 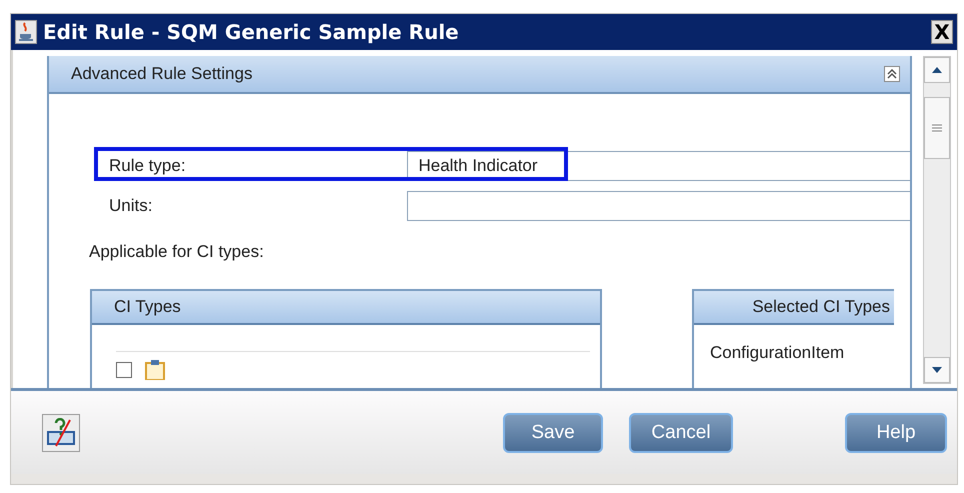 I want to click on section-title: Advanced Rule Settings, so click(x=162, y=74).